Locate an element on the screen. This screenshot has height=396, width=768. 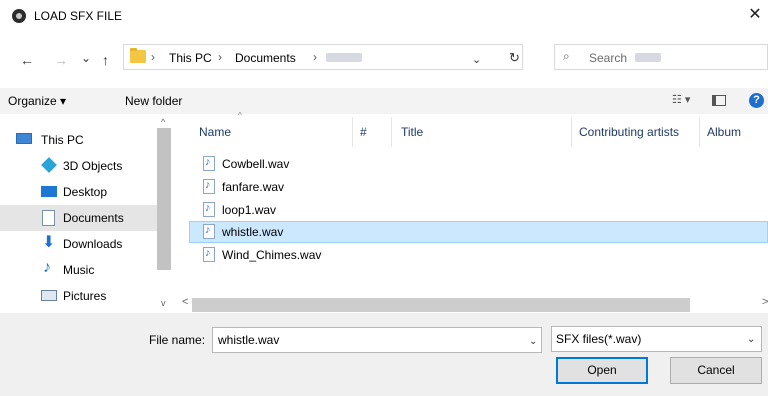
file-row: Wind_Chimes.wav is located at coordinates (478, 255).